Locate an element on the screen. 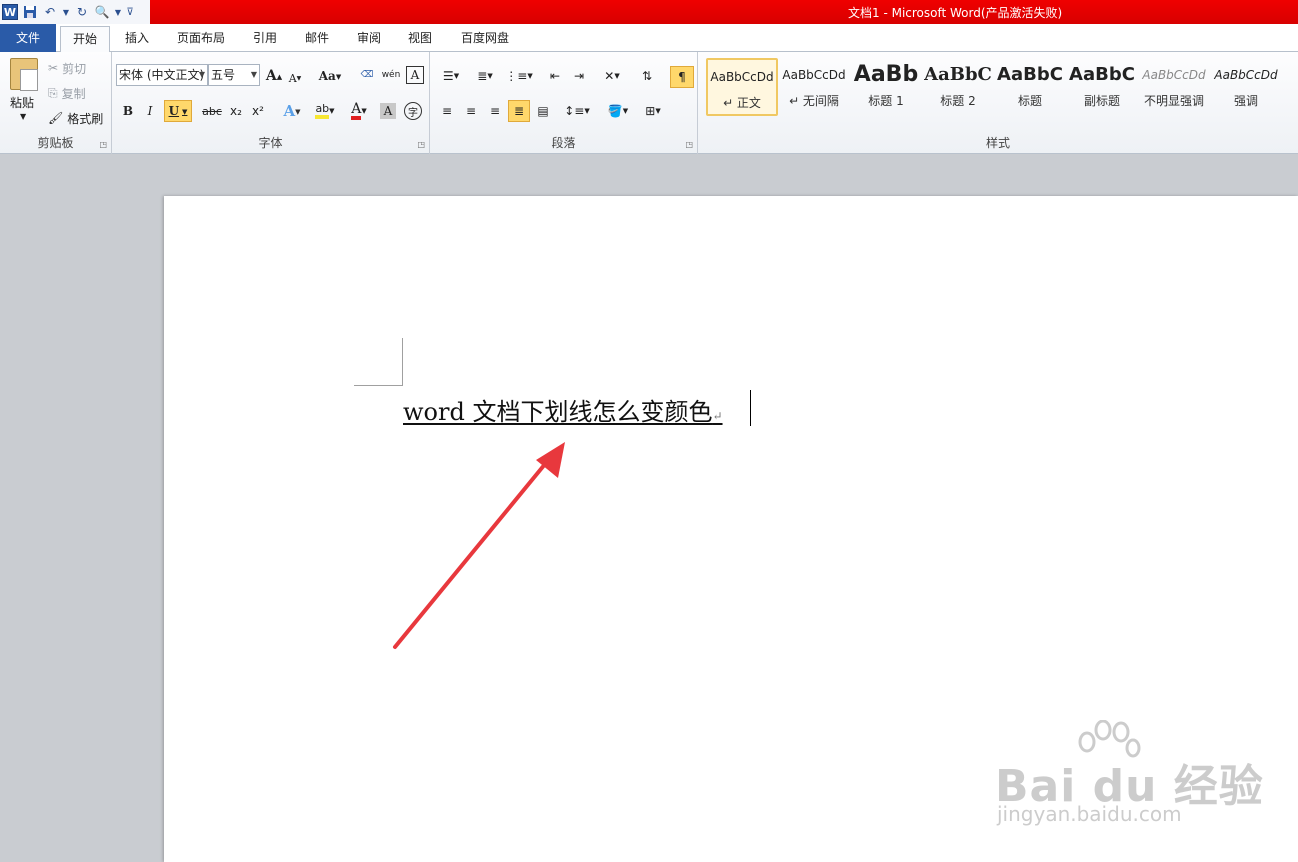 The image size is (1298, 862). cut-button: ✂ 剪切 is located at coordinates (67, 68).